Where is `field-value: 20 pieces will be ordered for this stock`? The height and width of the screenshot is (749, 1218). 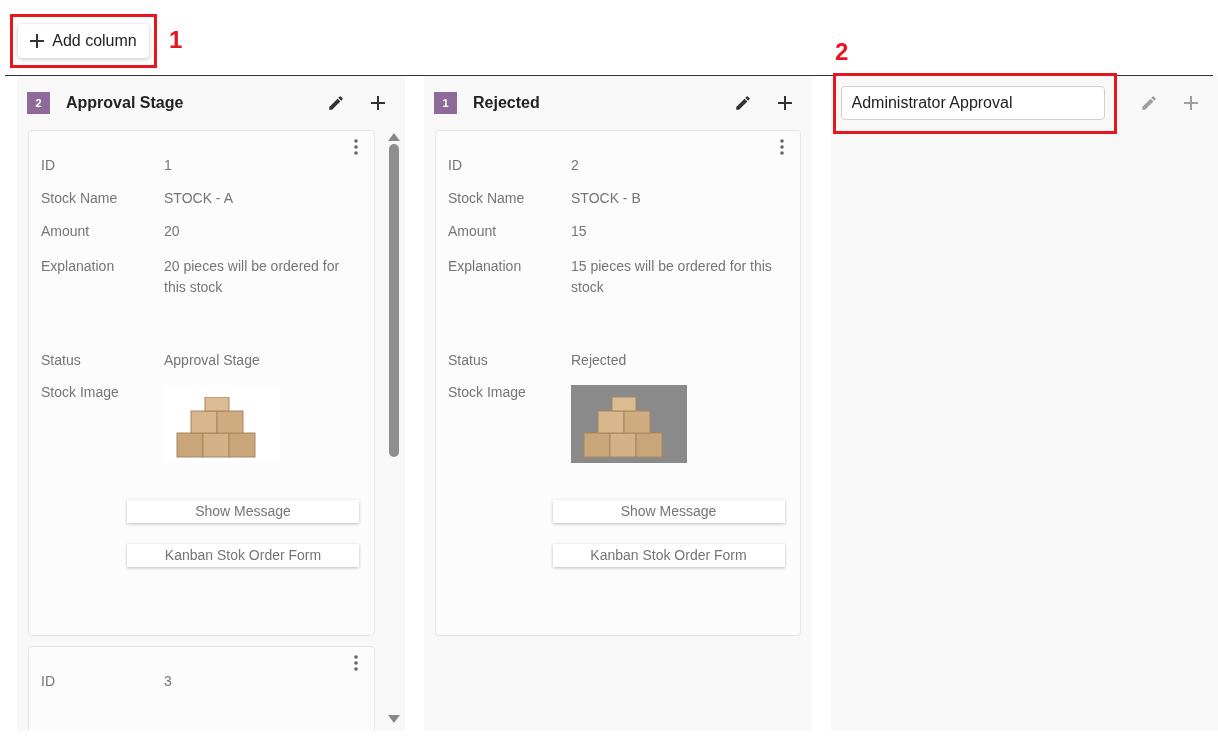
field-value: 20 pieces will be ordered for this stock is located at coordinates (252, 277).